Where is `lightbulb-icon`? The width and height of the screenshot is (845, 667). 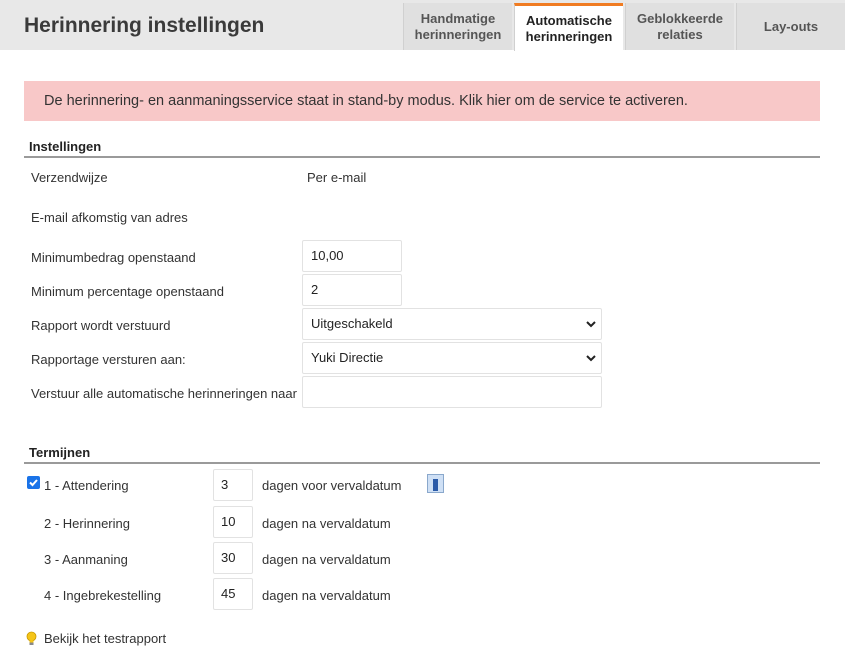 lightbulb-icon is located at coordinates (31, 638).